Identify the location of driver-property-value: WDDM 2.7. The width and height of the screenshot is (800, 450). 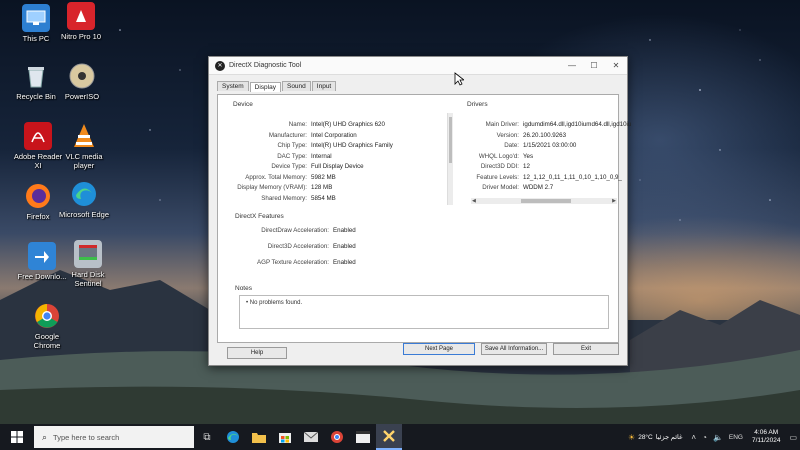
(538, 187).